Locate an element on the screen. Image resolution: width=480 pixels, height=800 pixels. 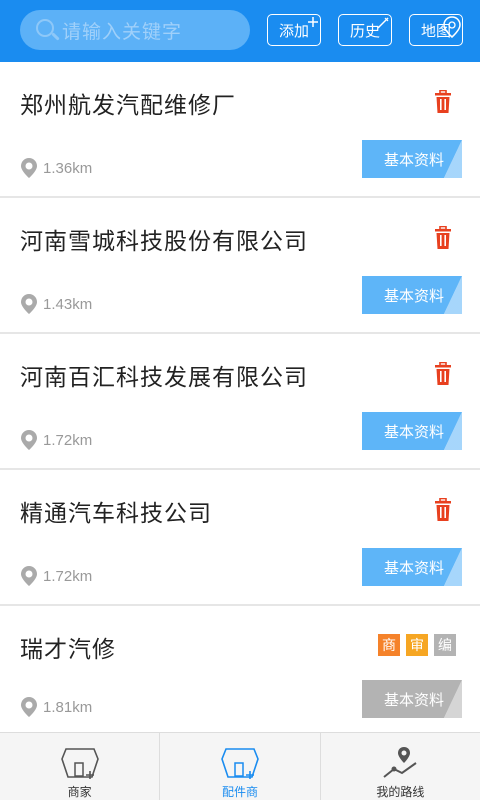
add-button: 添加 is located at coordinates (294, 30).